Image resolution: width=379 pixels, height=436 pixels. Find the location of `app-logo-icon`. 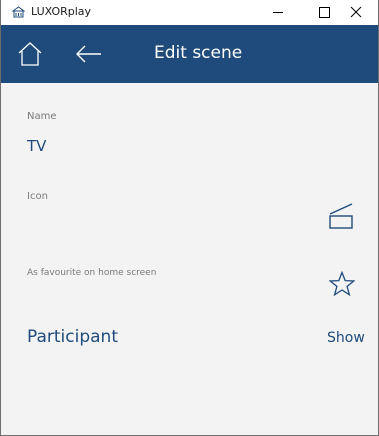

app-logo-icon is located at coordinates (18, 12).